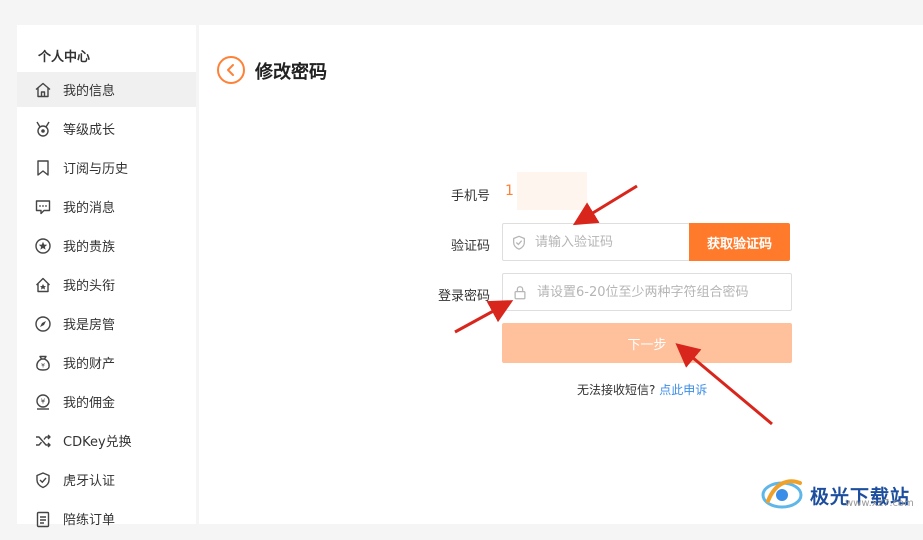 This screenshot has width=923, height=540. What do you see at coordinates (89, 286) in the screenshot?
I see `sidebar-item-label: 我的头衔` at bounding box center [89, 286].